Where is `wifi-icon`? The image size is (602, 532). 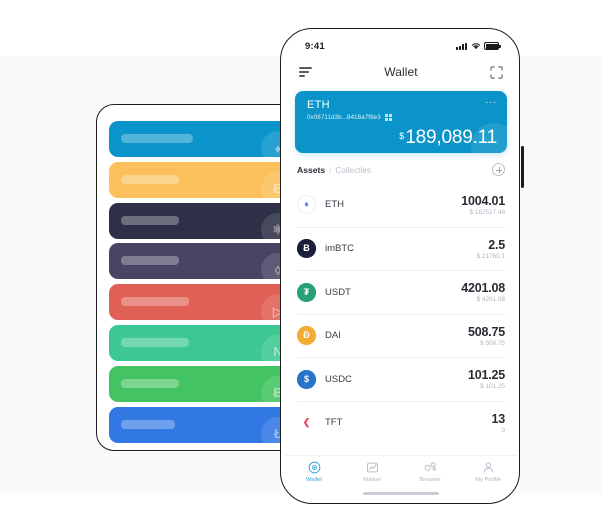
wifi-icon is located at coordinates (475, 46).